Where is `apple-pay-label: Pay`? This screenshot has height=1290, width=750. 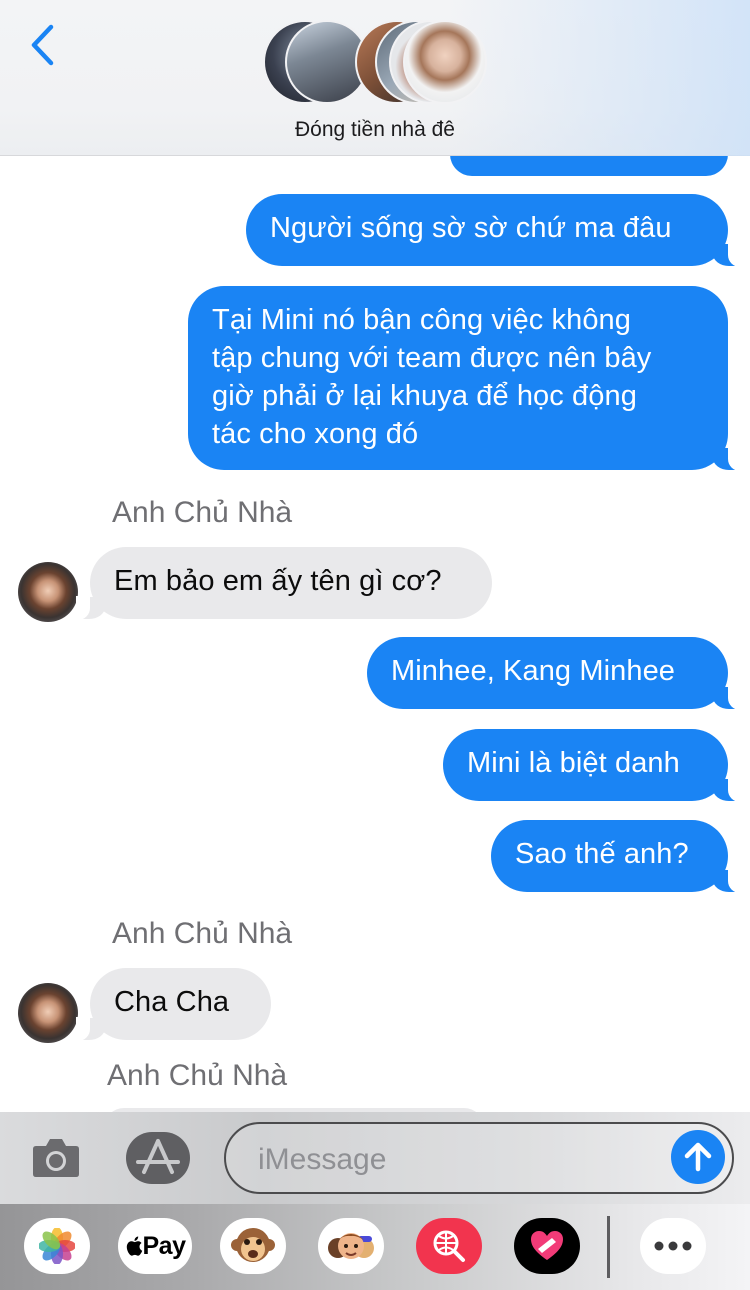 apple-pay-label: Pay is located at coordinates (164, 1245).